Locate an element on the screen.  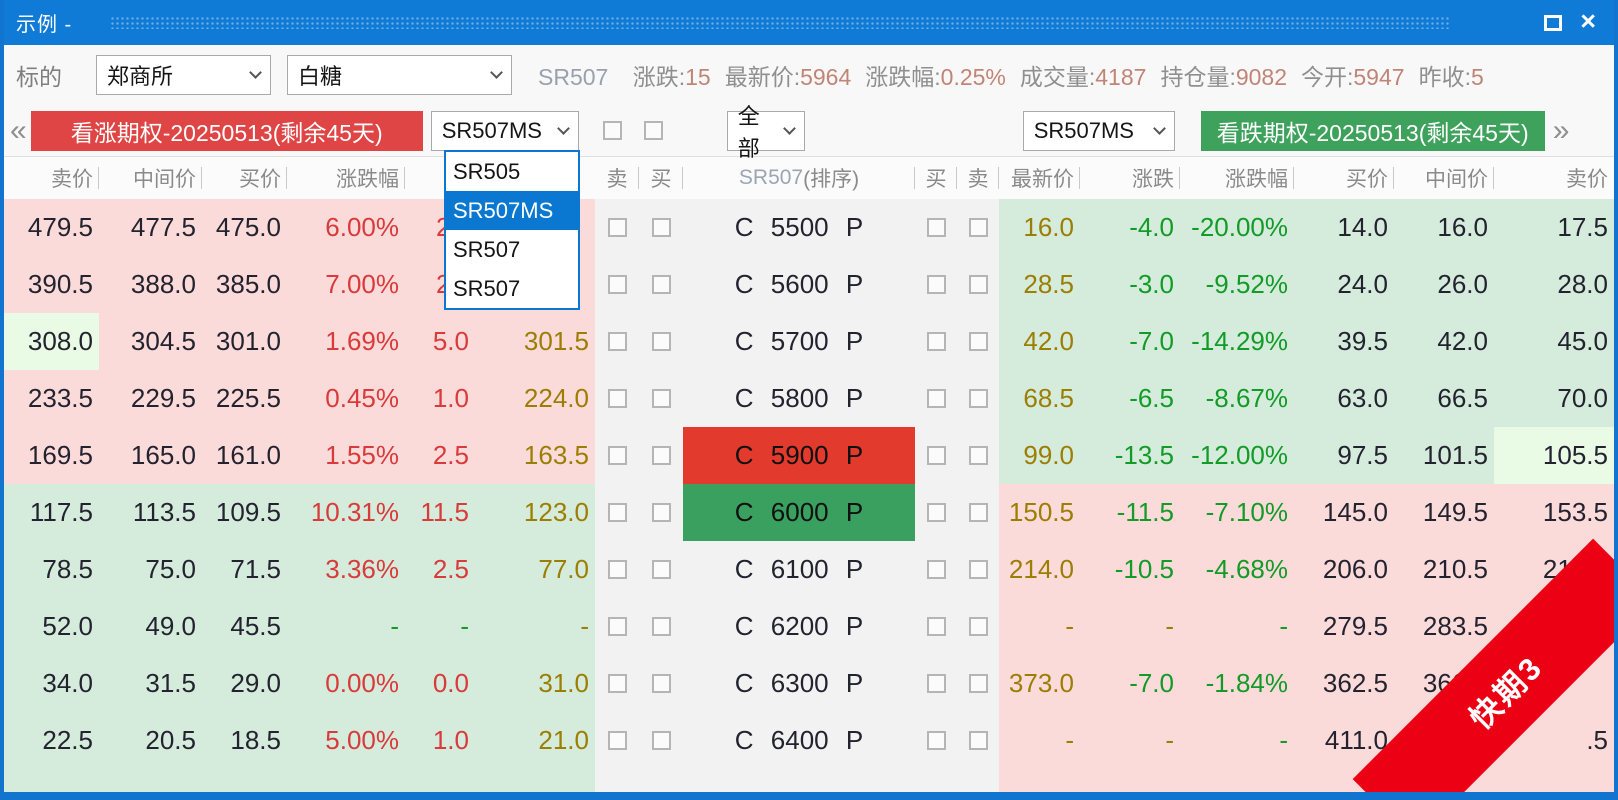
put-change: -3.0 is located at coordinates (1130, 284).